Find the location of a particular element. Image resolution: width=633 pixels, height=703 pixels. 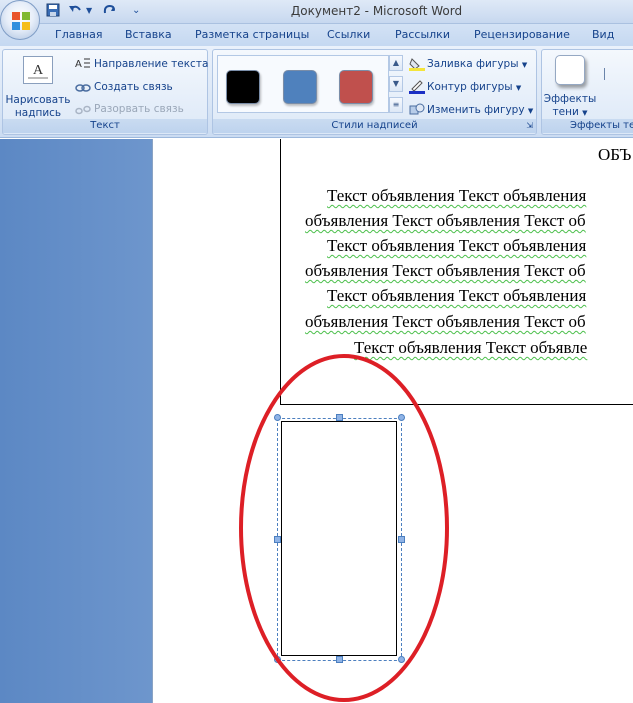

office-button is located at coordinates (20, 20).